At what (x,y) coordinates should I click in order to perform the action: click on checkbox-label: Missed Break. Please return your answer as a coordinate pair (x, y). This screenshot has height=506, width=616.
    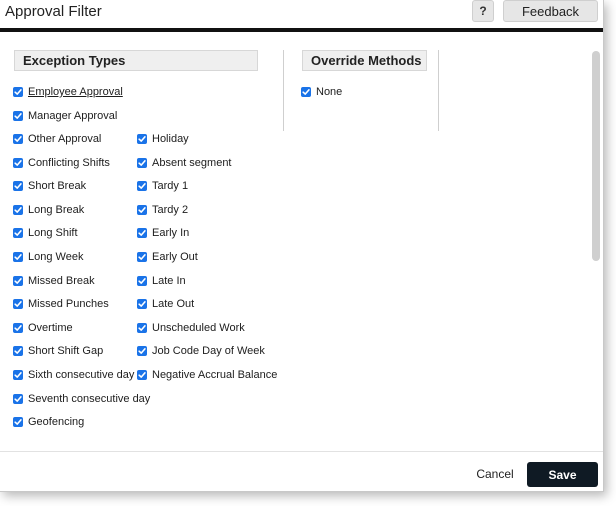
    Looking at the image, I should click on (61, 280).